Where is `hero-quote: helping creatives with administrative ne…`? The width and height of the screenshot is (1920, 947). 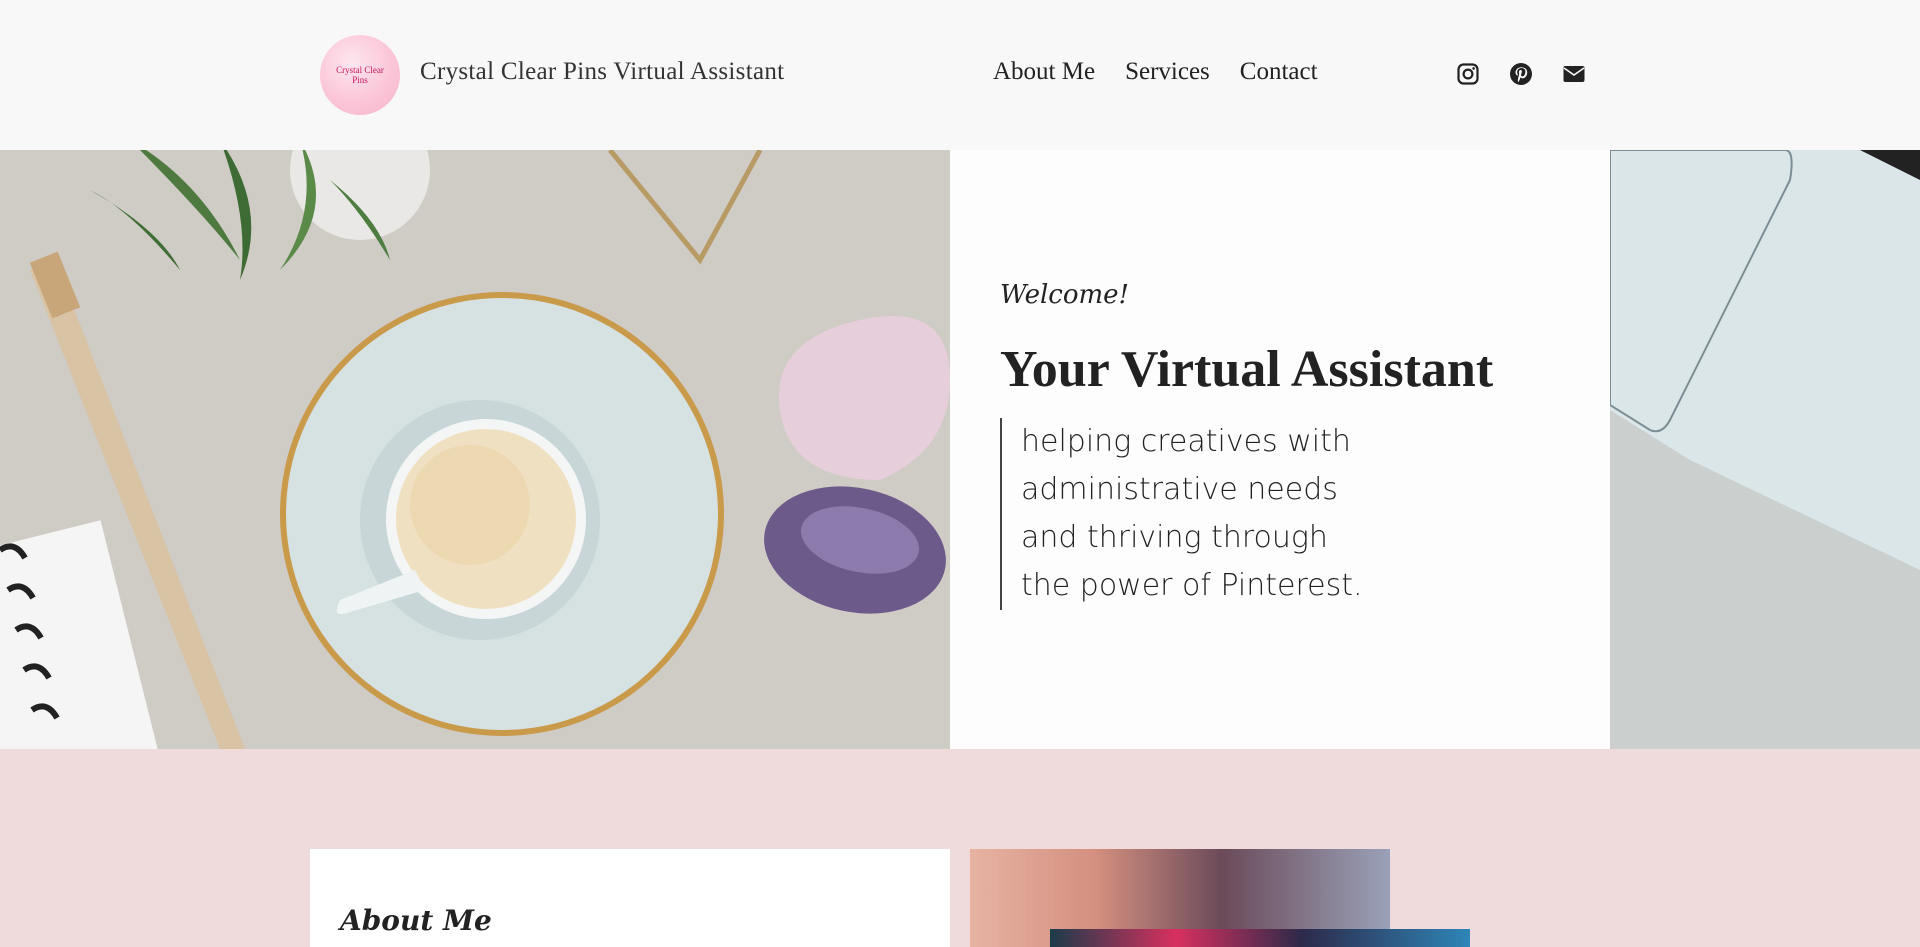 hero-quote: helping creatives with administrative ne… is located at coordinates (1190, 514).